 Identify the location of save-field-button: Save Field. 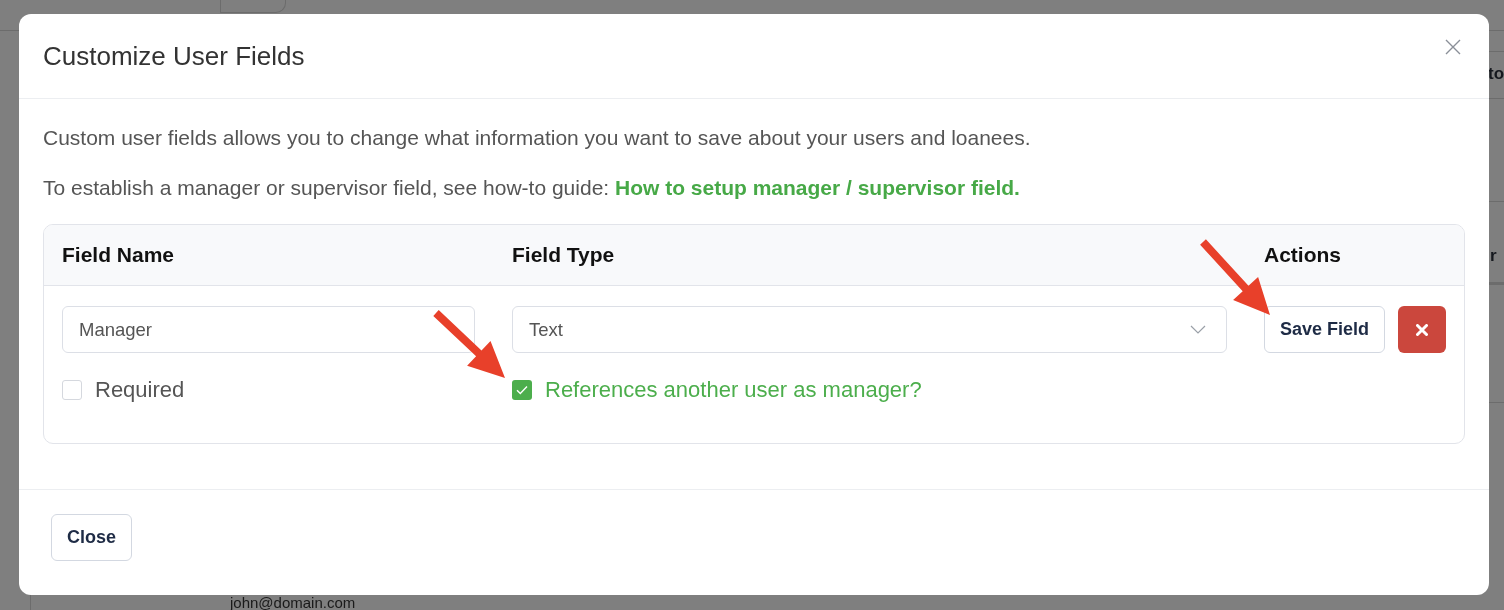
(1324, 329).